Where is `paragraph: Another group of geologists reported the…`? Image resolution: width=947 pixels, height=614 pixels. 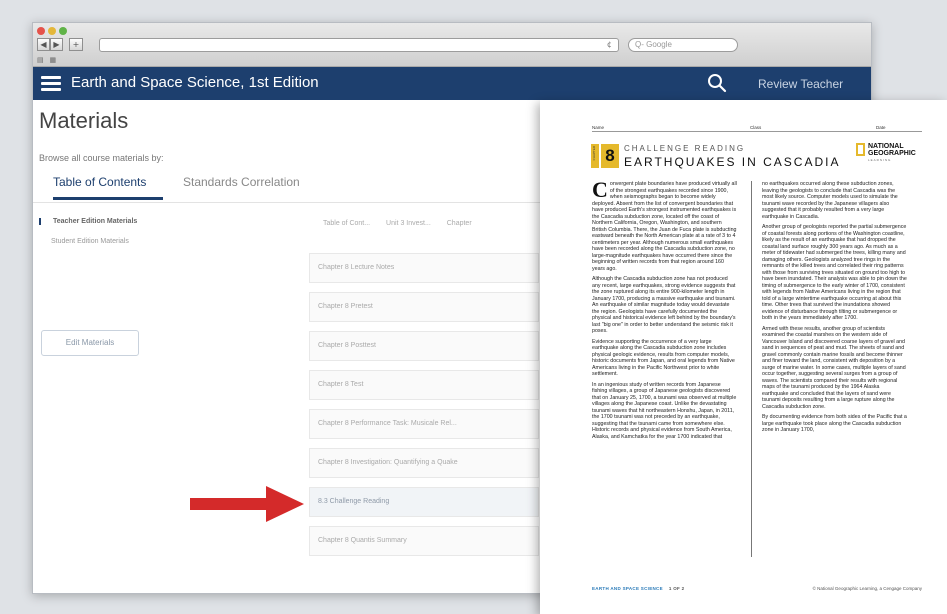
paragraph: Another group of geologists reported the… is located at coordinates (834, 272).